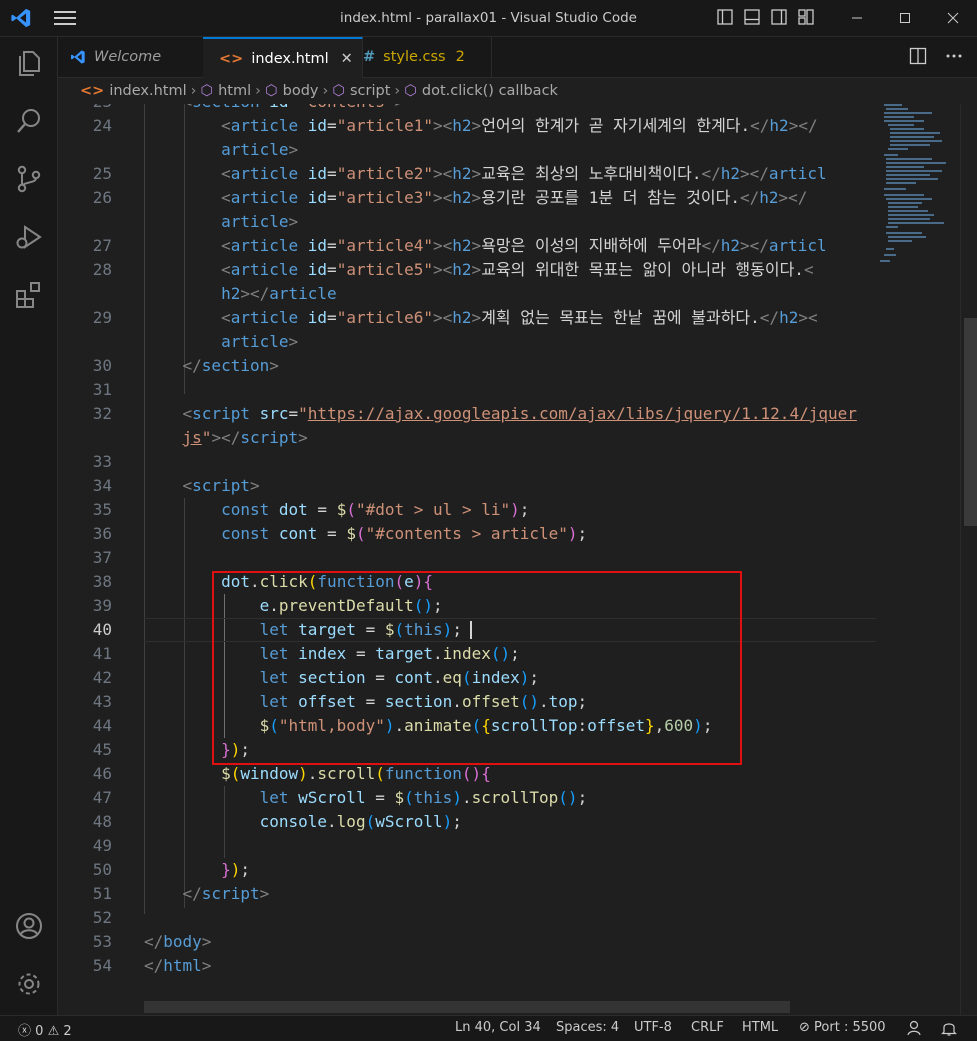 The height and width of the screenshot is (1041, 977). I want to click on cursor-position: Ln 40, Col 34, so click(498, 1027).